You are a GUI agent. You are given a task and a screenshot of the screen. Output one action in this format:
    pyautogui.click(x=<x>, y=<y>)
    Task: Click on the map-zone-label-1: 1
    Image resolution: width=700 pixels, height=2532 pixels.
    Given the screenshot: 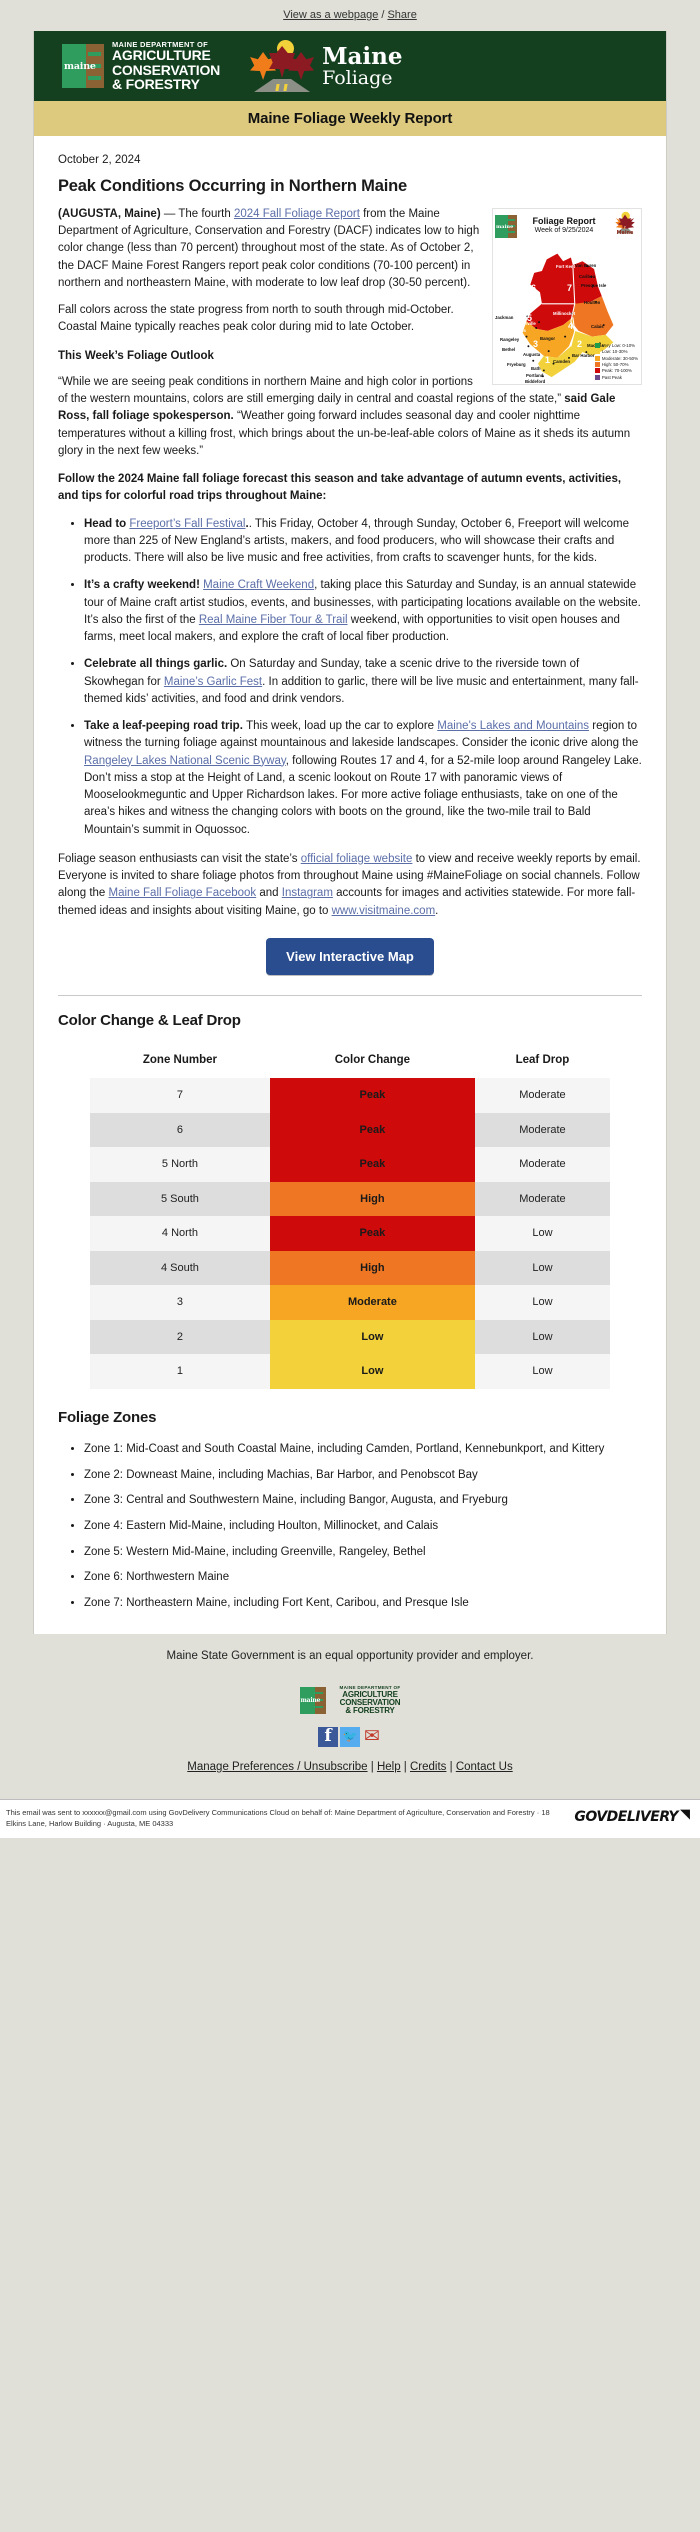 What is the action you would take?
    pyautogui.click(x=548, y=360)
    